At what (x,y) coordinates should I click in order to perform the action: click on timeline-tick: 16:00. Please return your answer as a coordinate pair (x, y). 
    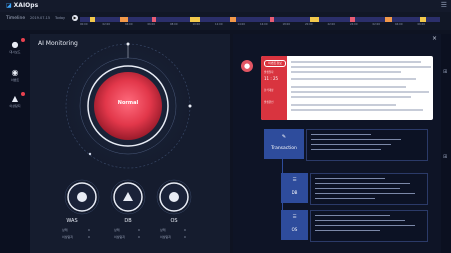
    Looking at the image, I should click on (264, 24).